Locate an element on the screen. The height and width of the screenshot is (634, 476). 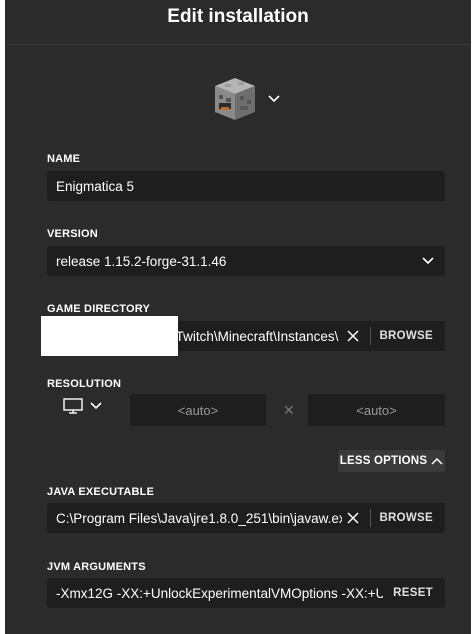
resolution-row: <auto> ✕ <auto> is located at coordinates (246, 410).